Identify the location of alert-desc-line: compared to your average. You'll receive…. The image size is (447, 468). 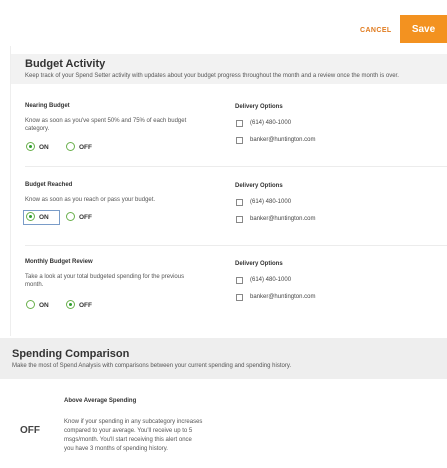
(128, 431).